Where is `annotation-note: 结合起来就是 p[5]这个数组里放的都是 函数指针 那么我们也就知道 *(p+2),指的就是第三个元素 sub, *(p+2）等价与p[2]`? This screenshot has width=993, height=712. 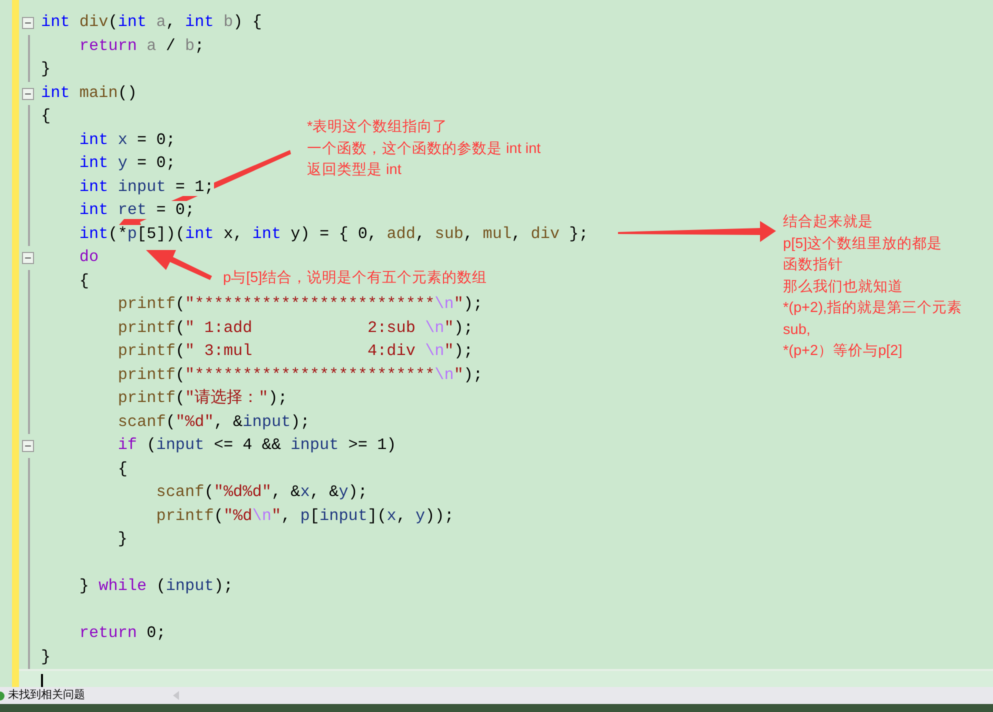
annotation-note: 结合起来就是 p[5]这个数组里放的都是 函数指针 那么我们也就知道 *(p+2),指的就是第三个元素 sub, *(p+2）等价与p[2] is located at coordinates (872, 287).